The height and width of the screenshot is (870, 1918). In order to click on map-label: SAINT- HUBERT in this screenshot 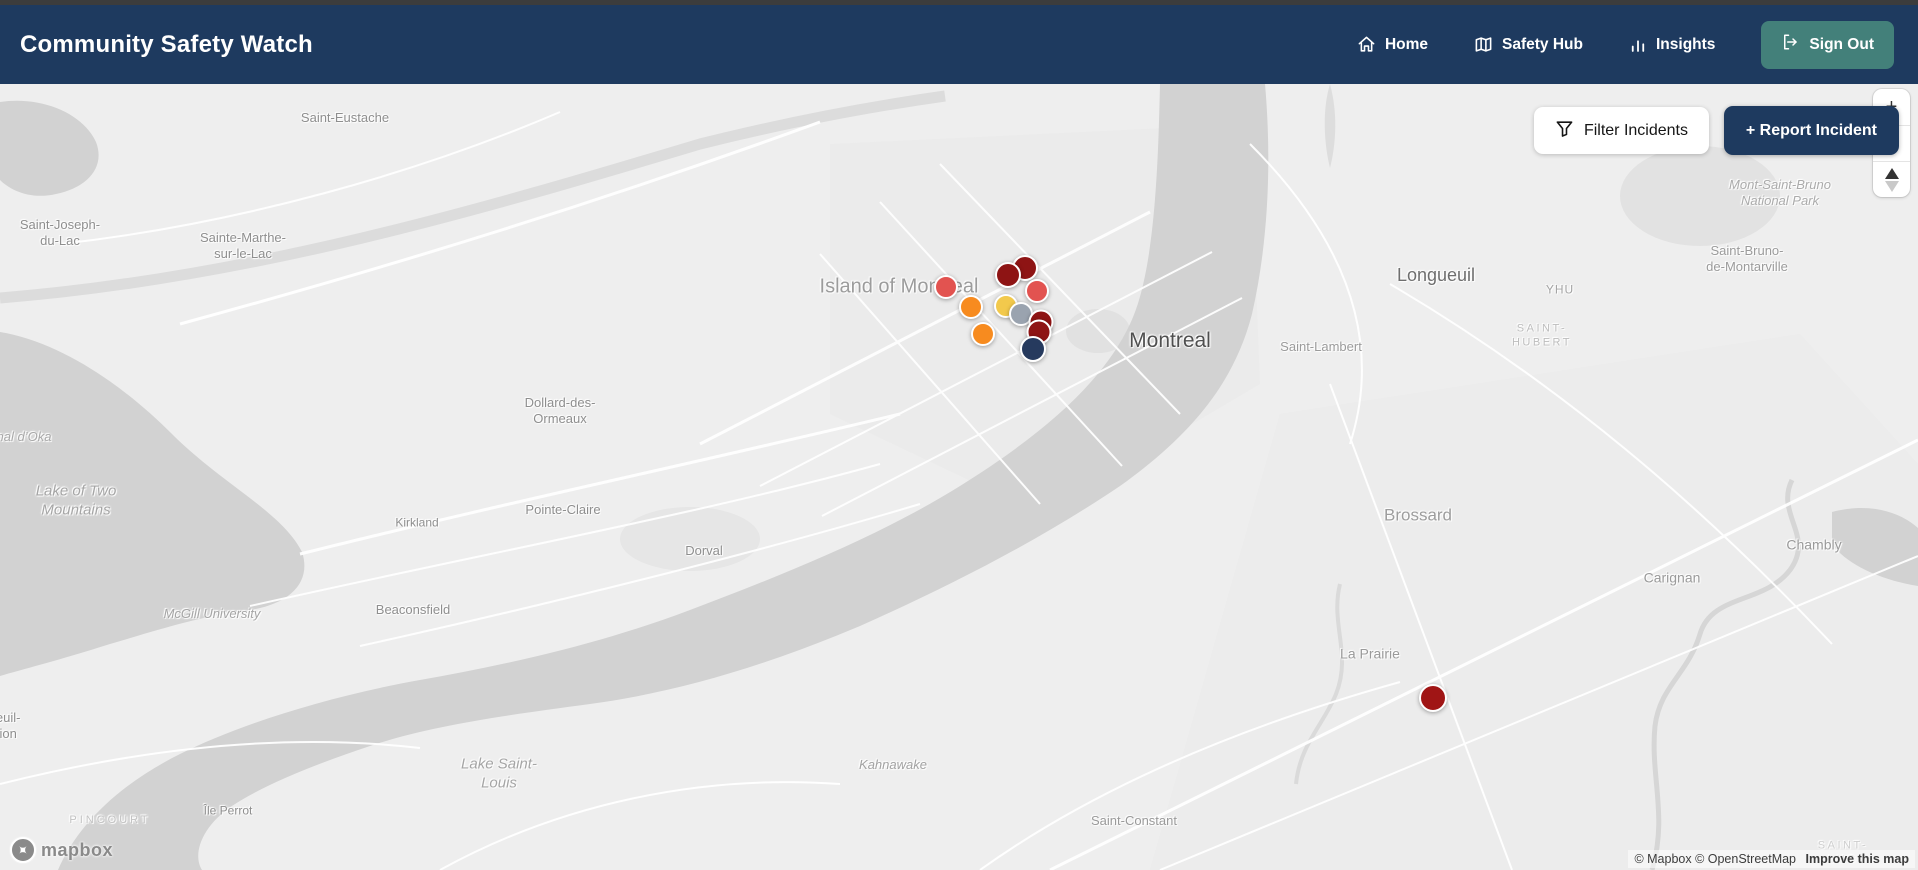, I will do `click(1542, 335)`.